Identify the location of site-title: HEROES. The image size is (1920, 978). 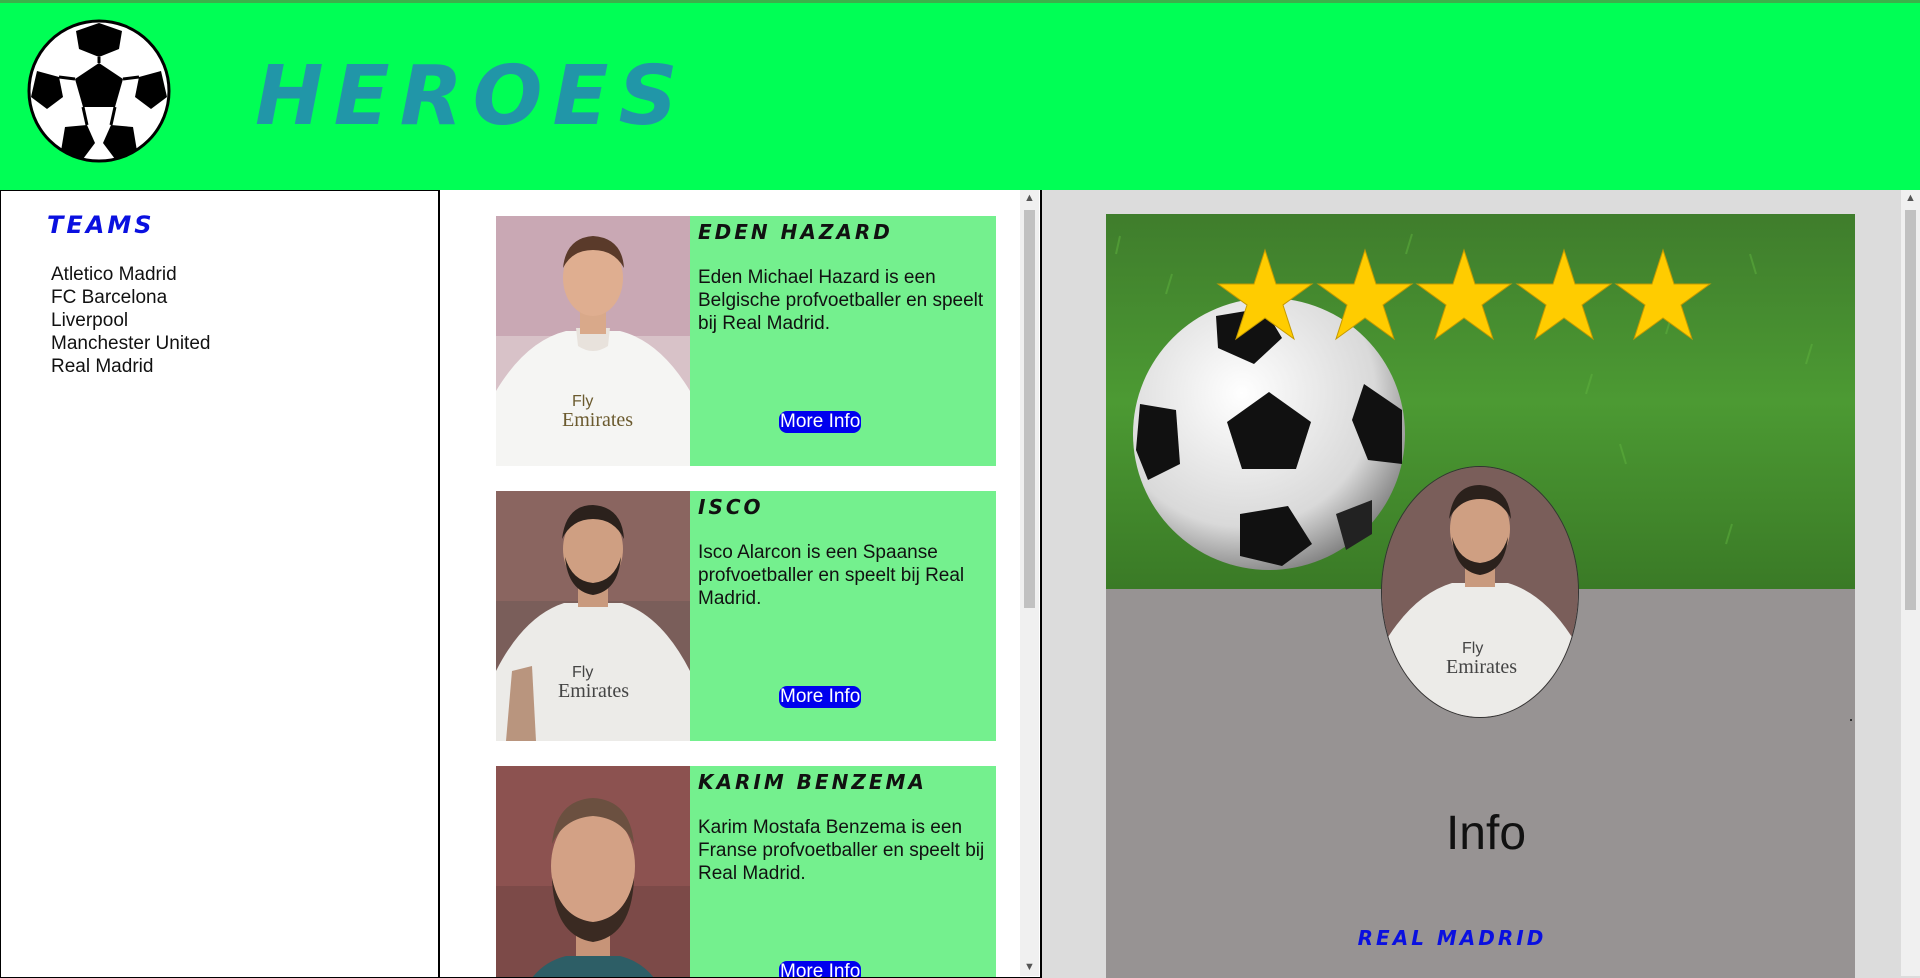
(471, 96).